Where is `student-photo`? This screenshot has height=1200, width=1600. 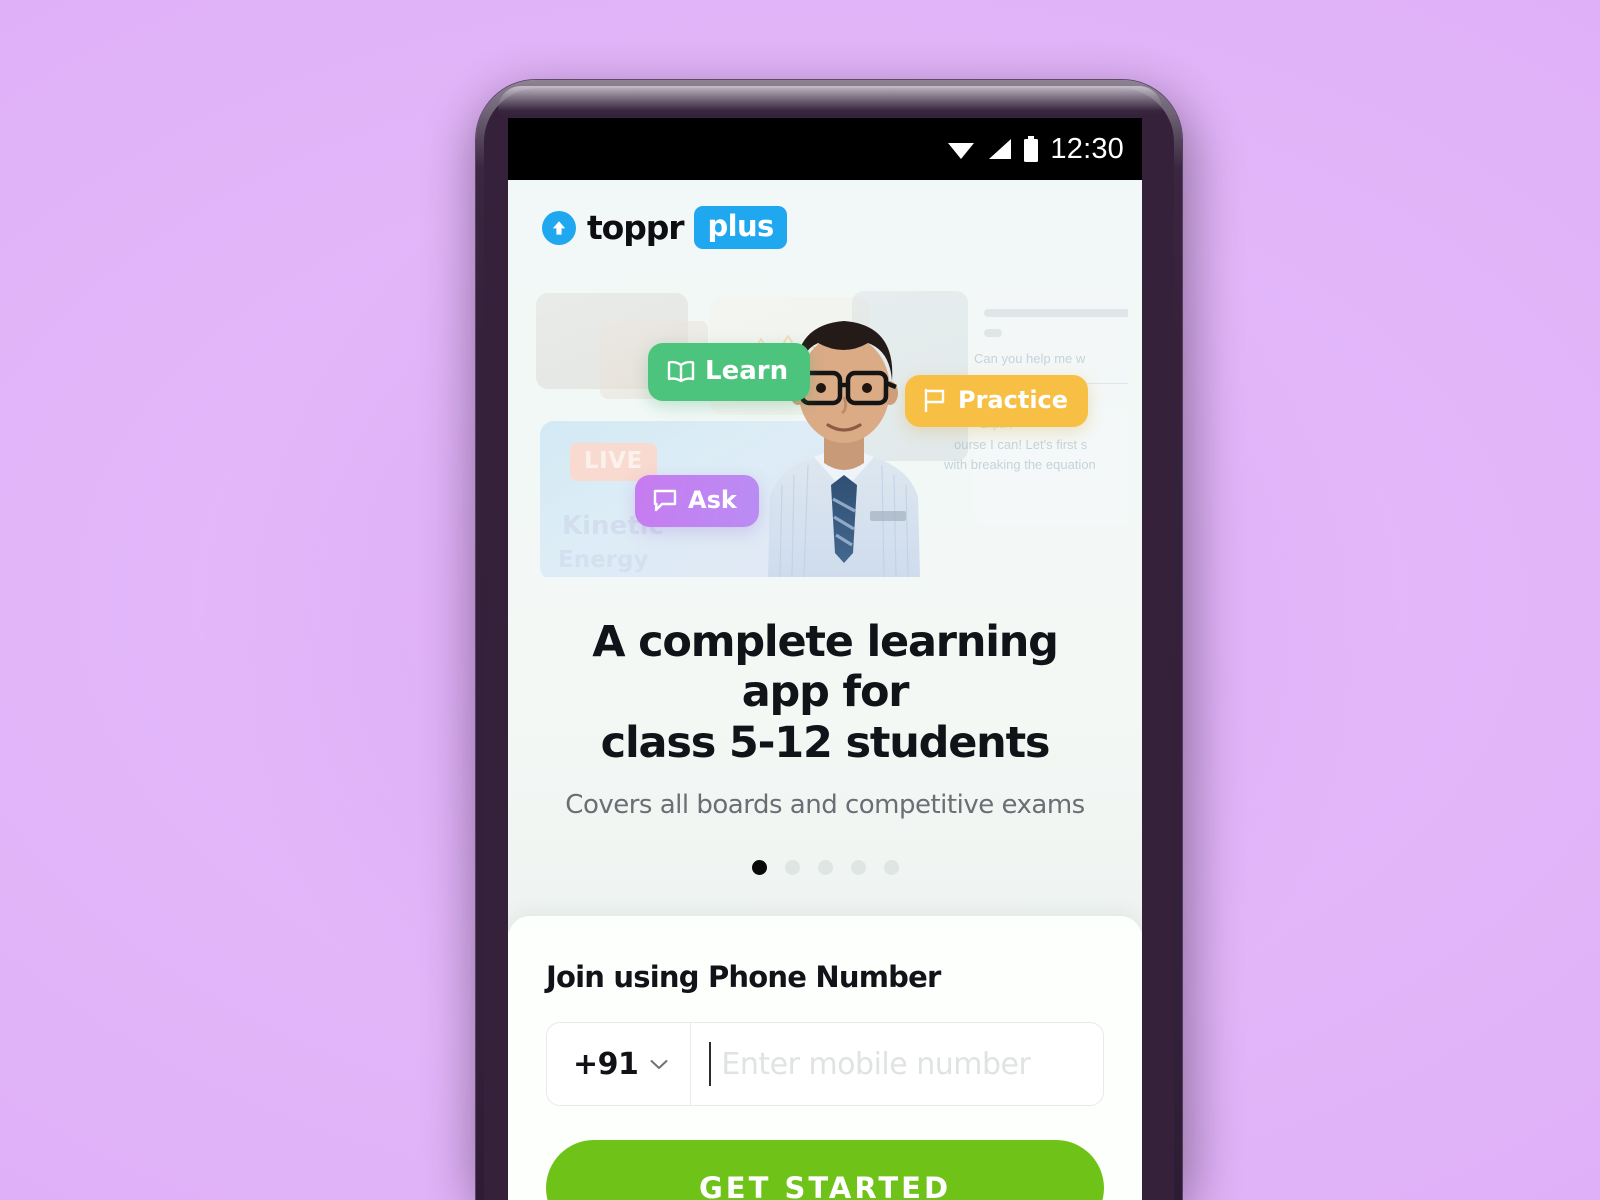
student-photo is located at coordinates (844, 449).